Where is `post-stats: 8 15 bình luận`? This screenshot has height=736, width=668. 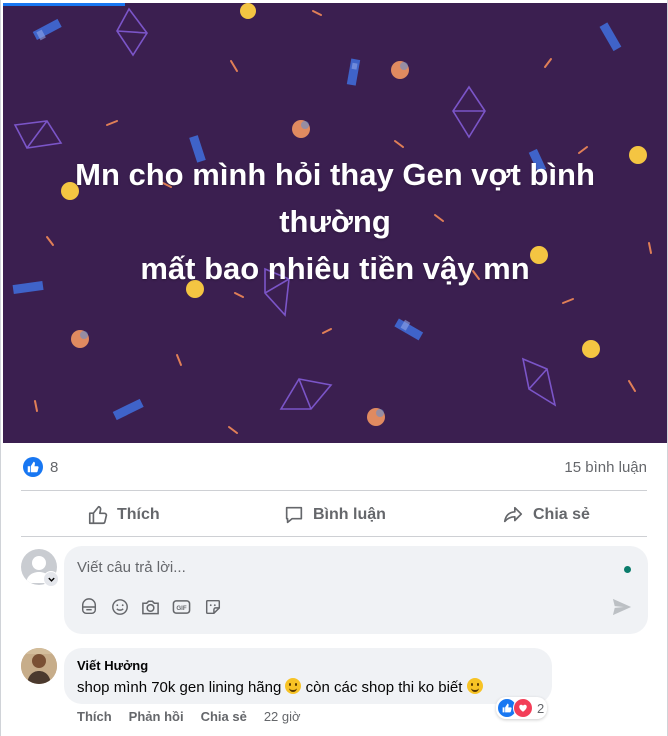
post-stats: 8 15 bình luận is located at coordinates (334, 468).